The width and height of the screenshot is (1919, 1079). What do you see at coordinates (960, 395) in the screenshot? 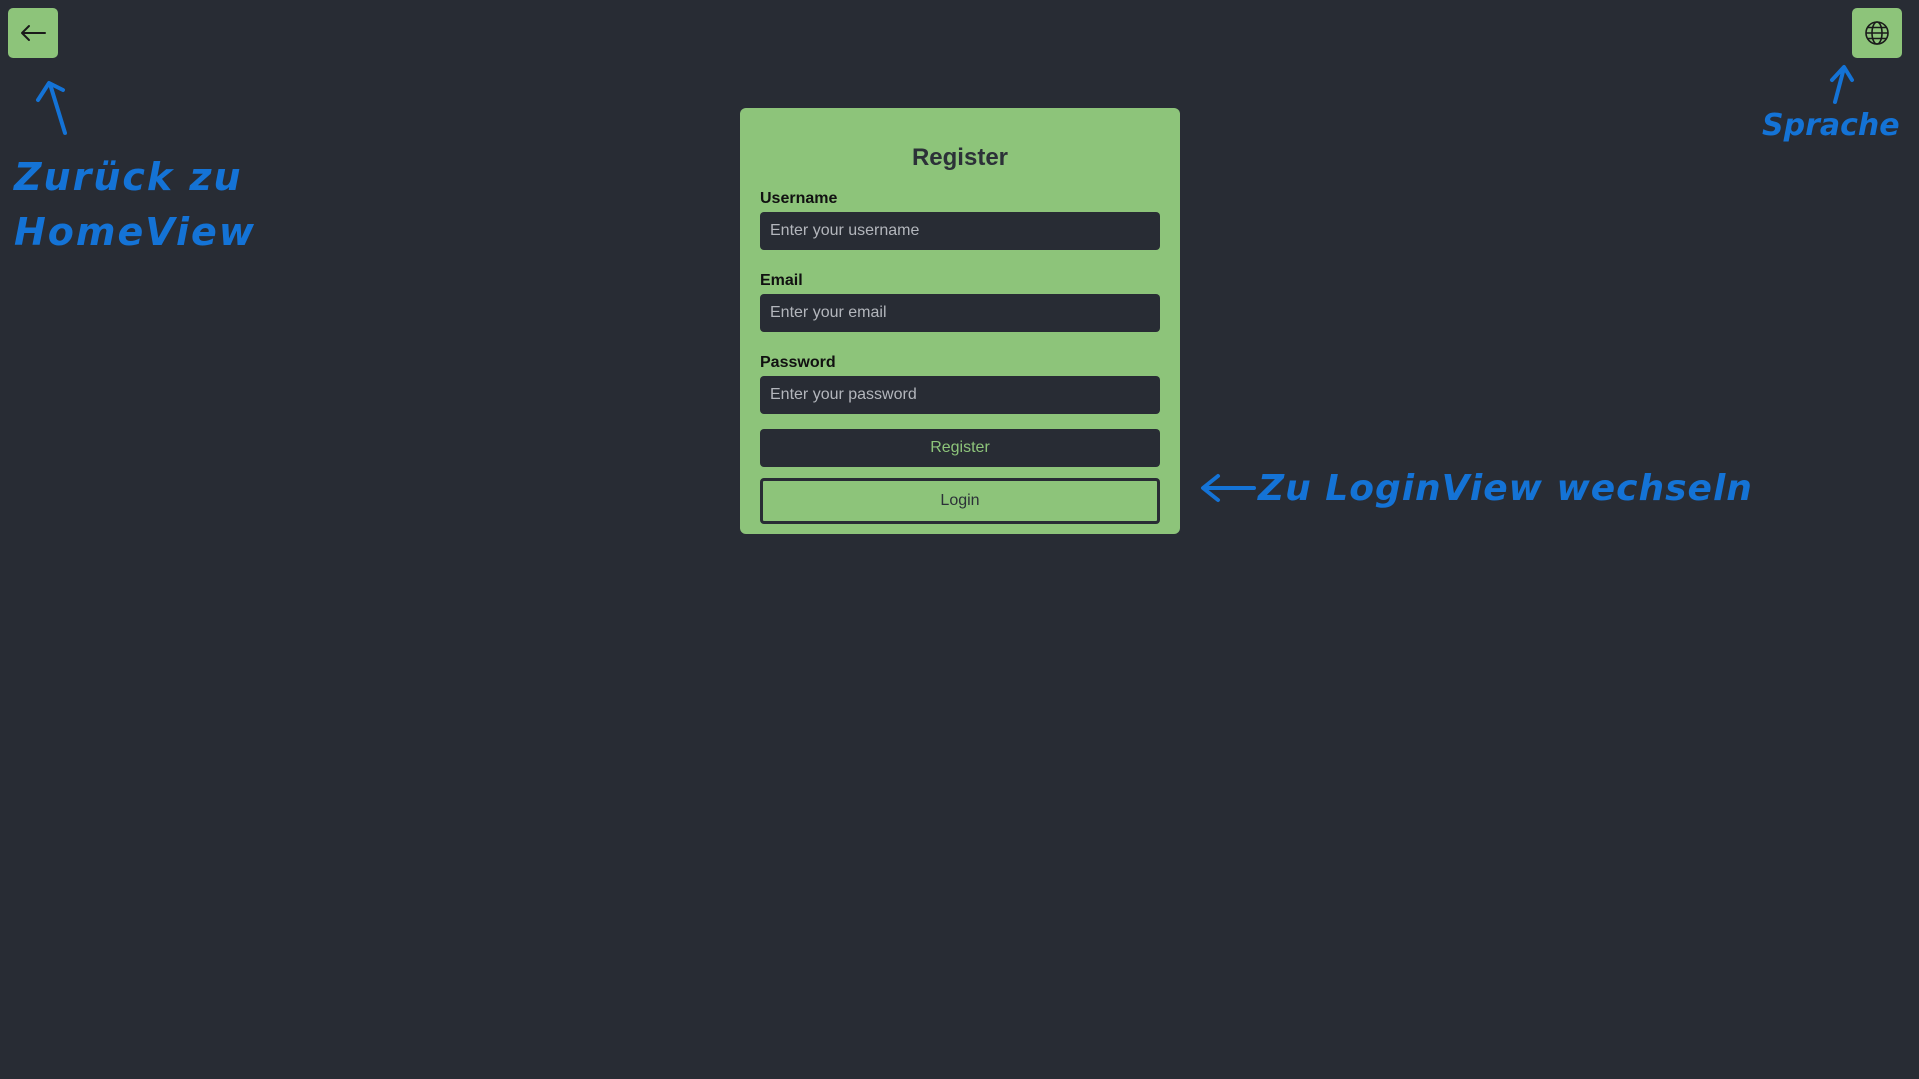
I see `password-input` at bounding box center [960, 395].